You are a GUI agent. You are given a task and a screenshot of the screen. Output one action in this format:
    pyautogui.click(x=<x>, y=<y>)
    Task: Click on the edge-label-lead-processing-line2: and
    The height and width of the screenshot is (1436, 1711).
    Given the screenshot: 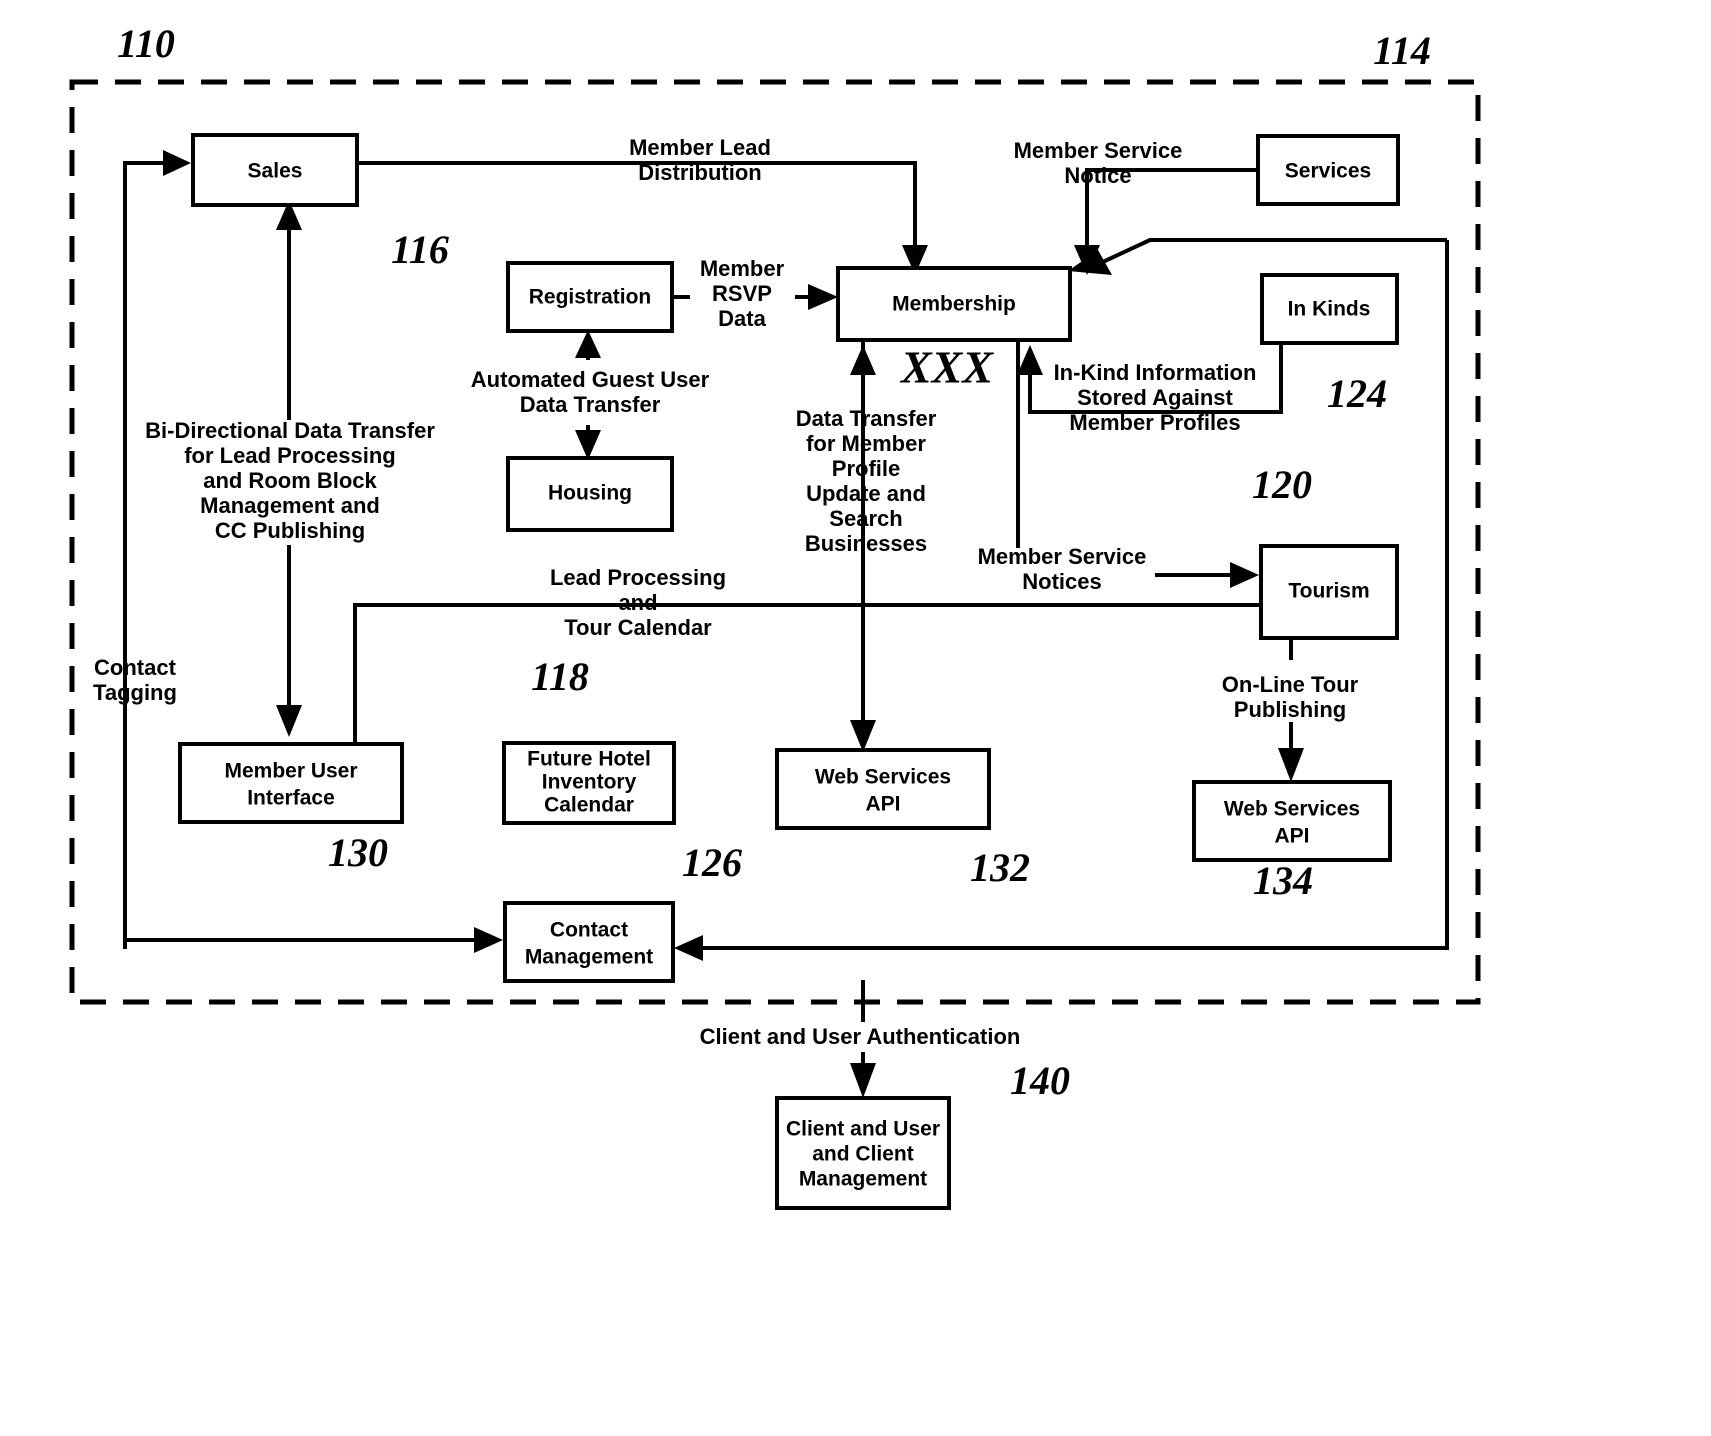 What is the action you would take?
    pyautogui.click(x=637, y=602)
    